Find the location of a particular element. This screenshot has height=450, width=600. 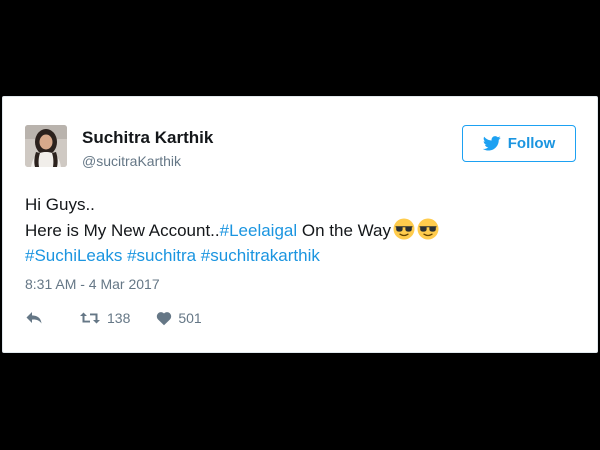

twitter-bird-icon is located at coordinates (491, 143).